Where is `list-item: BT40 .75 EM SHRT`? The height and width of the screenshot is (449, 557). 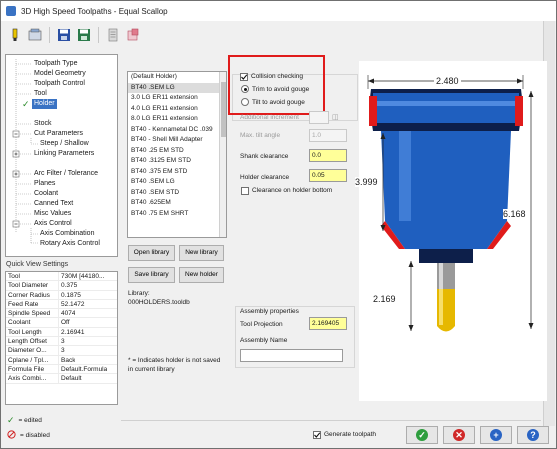 list-item: BT40 .75 EM SHRT is located at coordinates (177, 214).